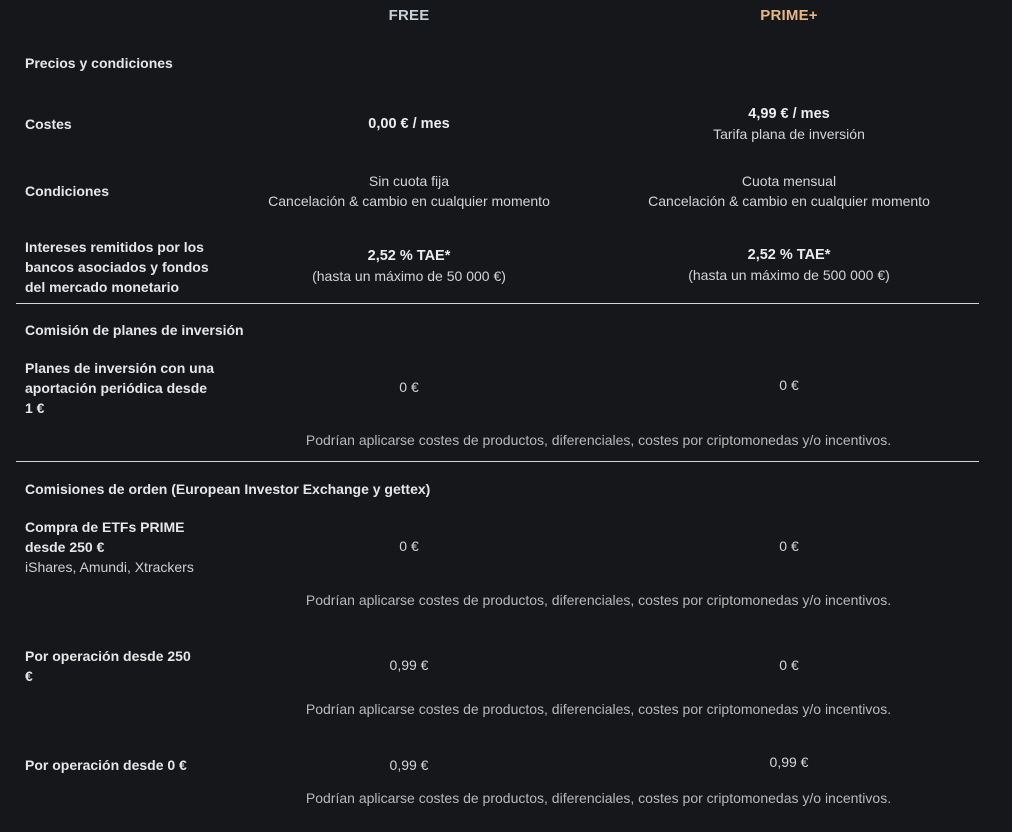 This screenshot has width=1012, height=832. I want to click on plan-header-prime: PRIME+, so click(789, 15).